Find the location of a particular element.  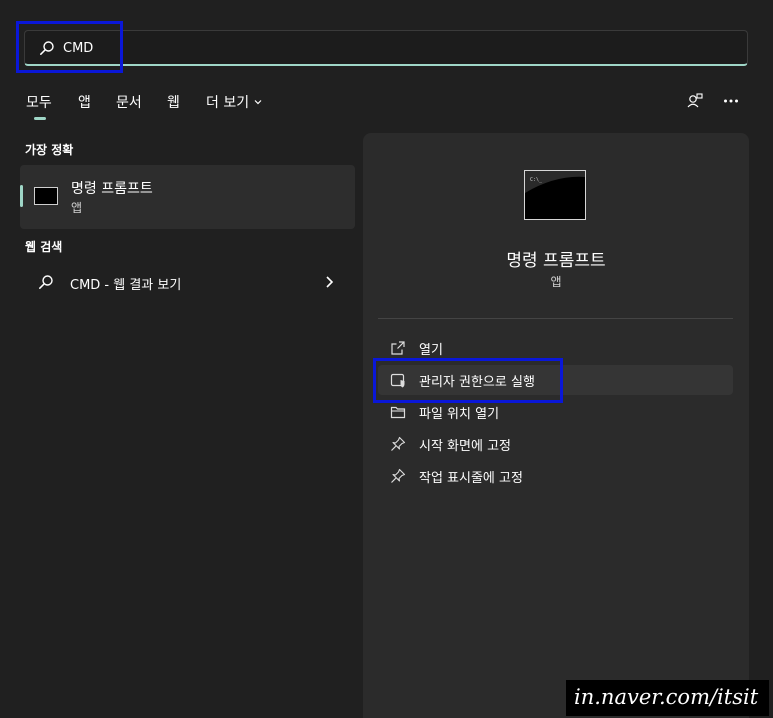

action-pin-to-taskbar-label: 작업 표시줄에 고정 is located at coordinates (471, 478).